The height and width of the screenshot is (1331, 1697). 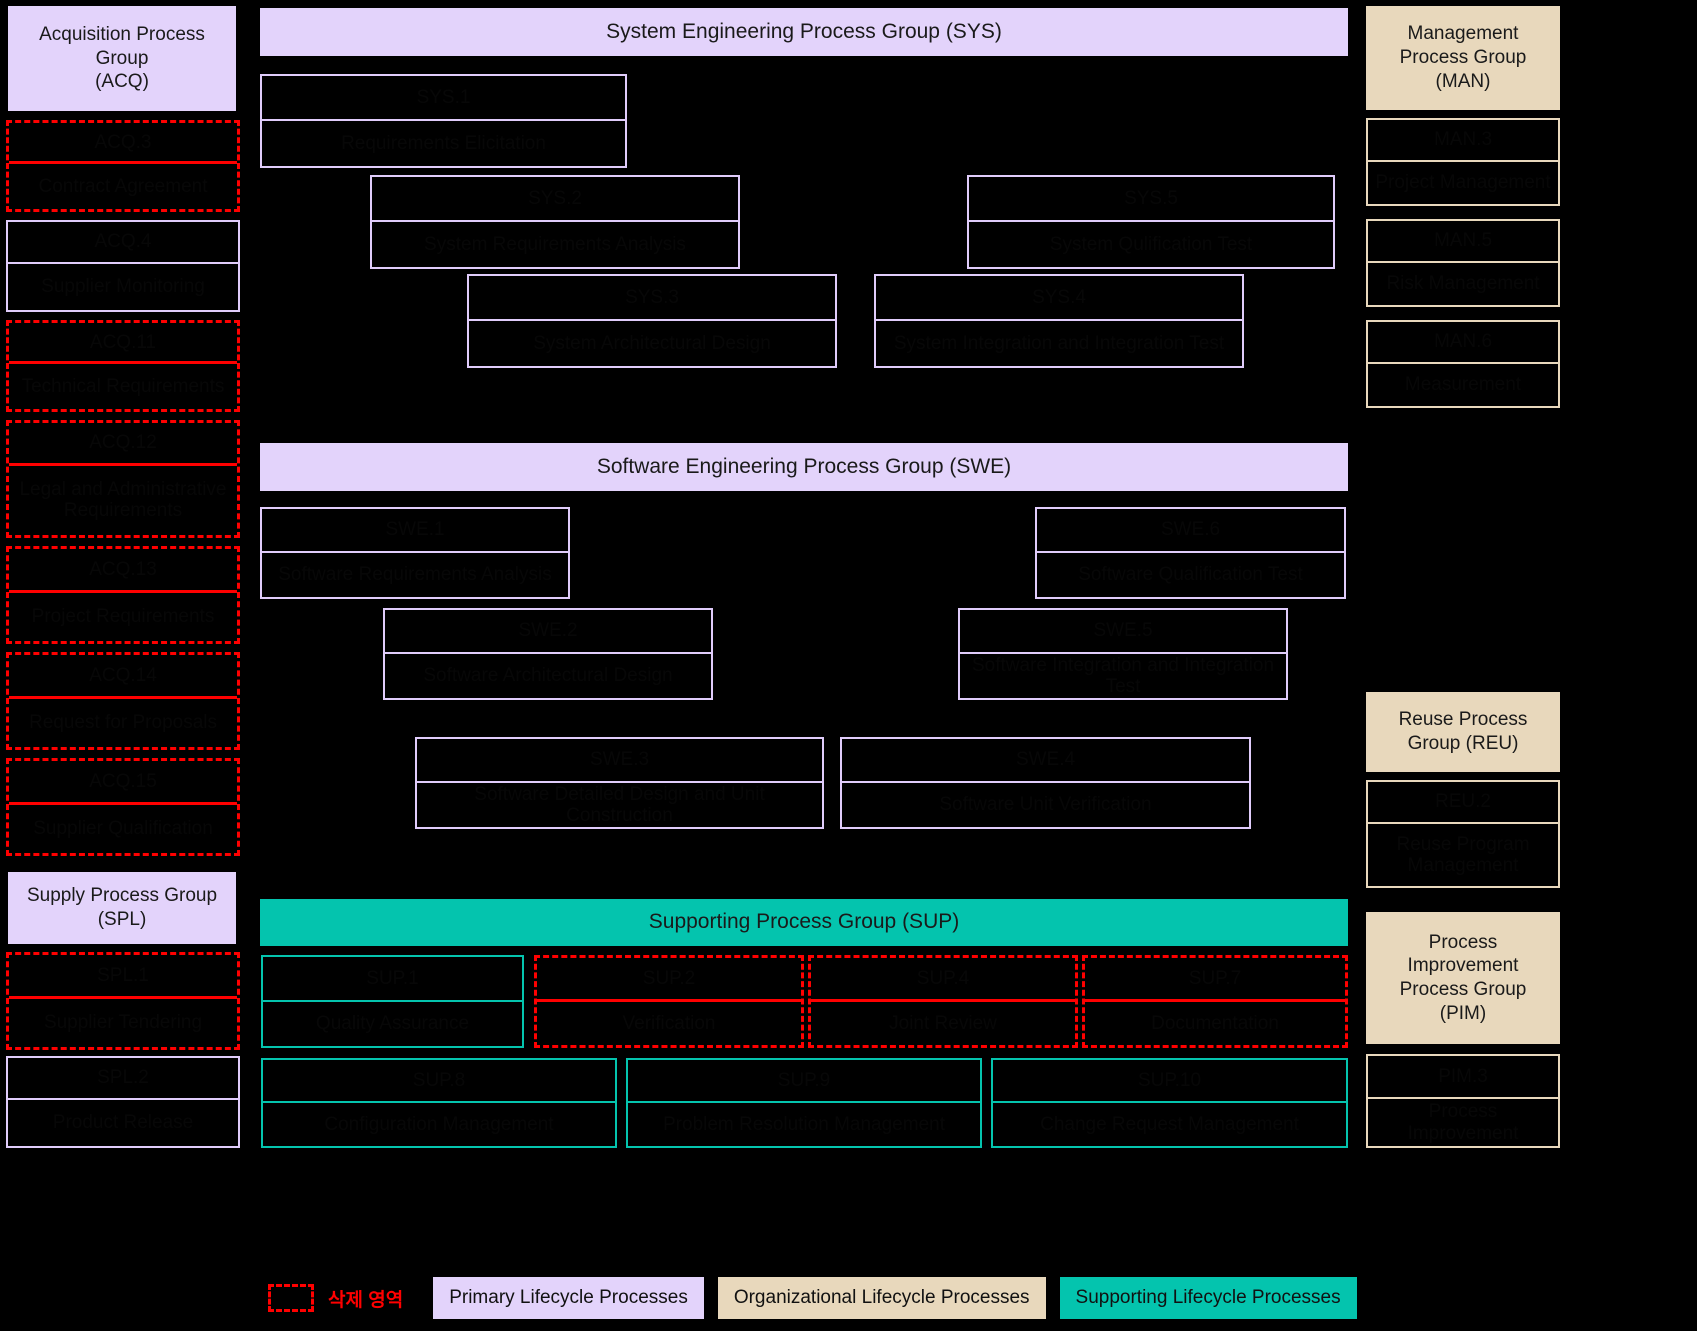 I want to click on process-cell-acq-14: ACQ.14 Request for Proposals, so click(x=123, y=701).